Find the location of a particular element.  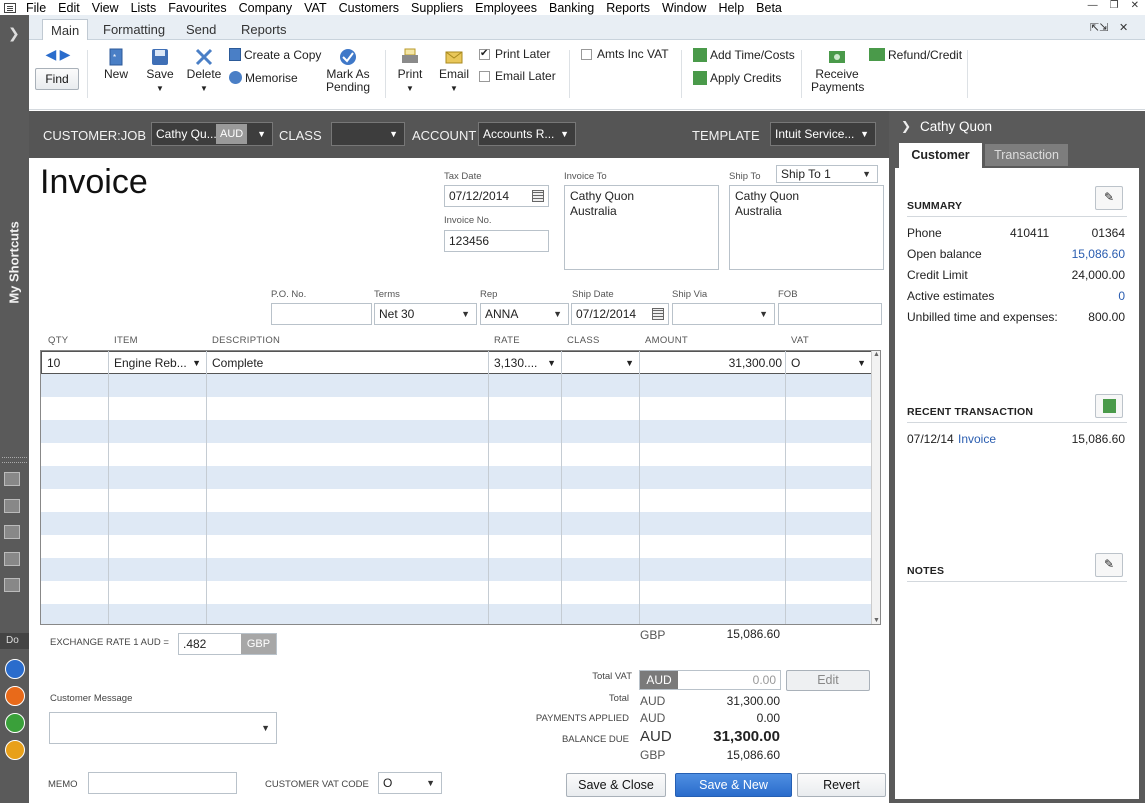

tab-reports: Reports is located at coordinates (264, 29).